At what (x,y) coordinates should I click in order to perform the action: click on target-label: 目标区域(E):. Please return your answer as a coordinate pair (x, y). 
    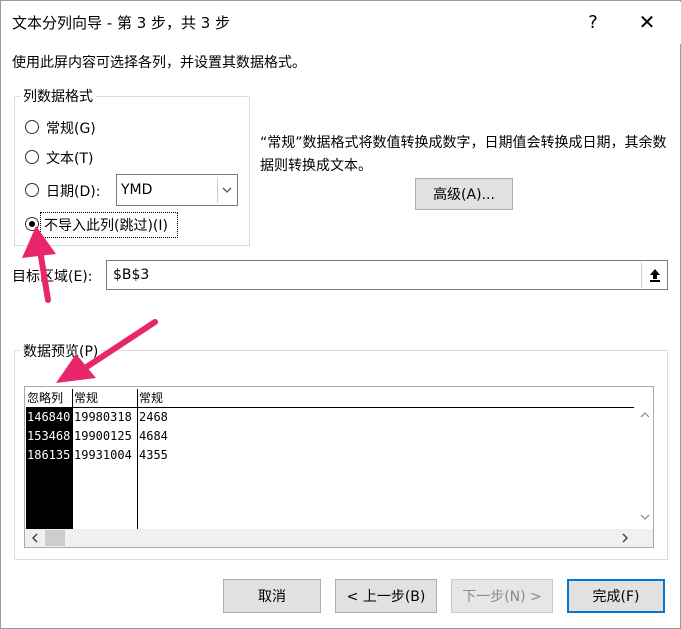
    Looking at the image, I should click on (52, 277).